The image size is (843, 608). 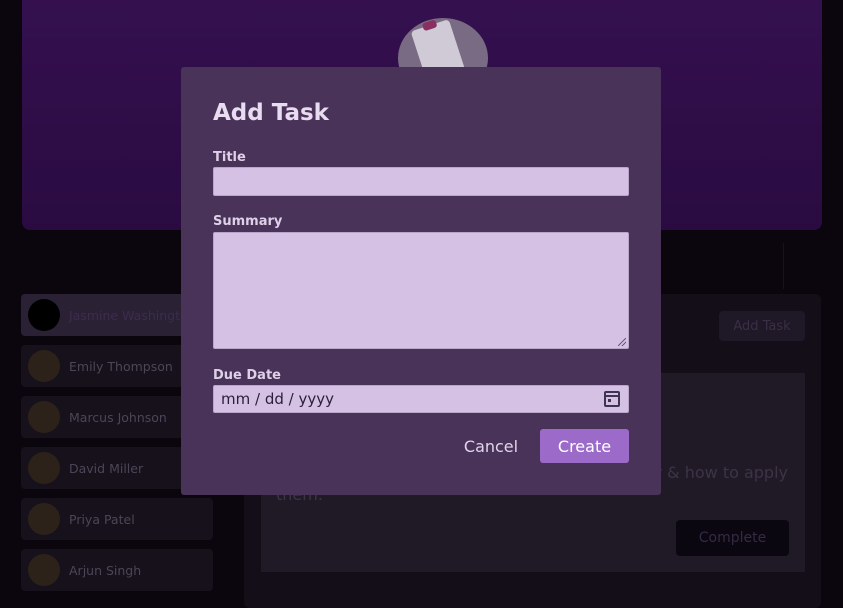 What do you see at coordinates (105, 570) in the screenshot?
I see `user-name: Arjun Singh` at bounding box center [105, 570].